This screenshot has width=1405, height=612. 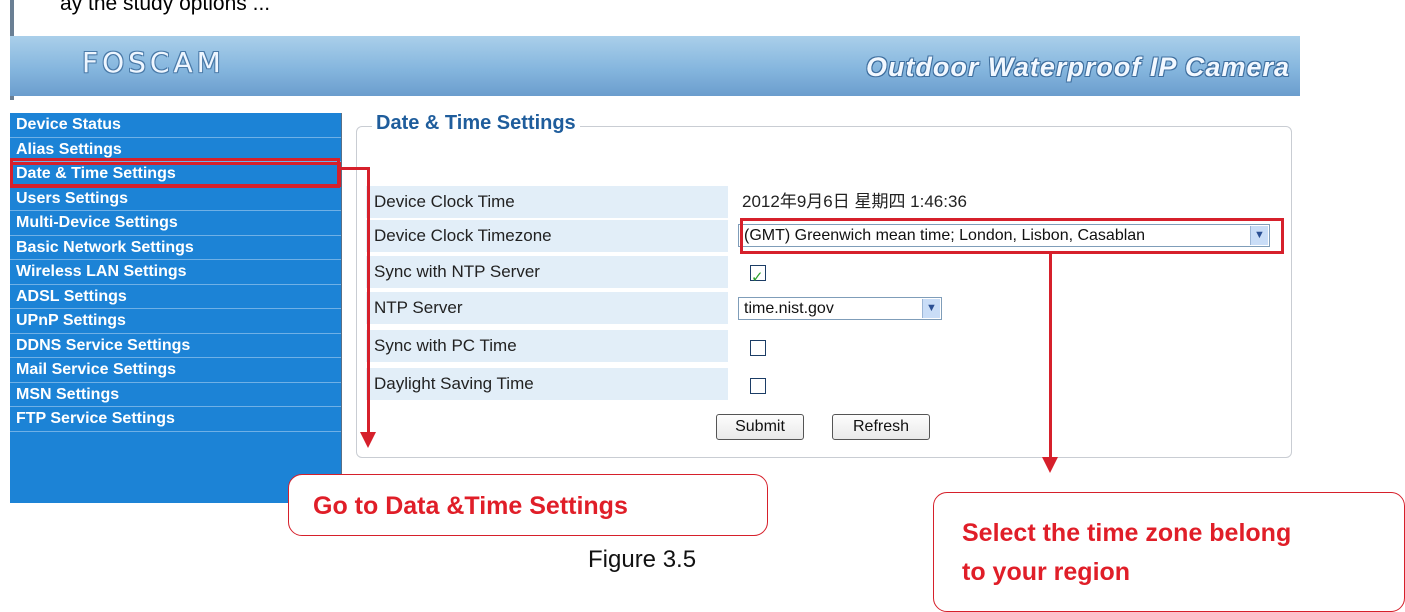 What do you see at coordinates (655, 66) in the screenshot?
I see `app-header: FOSCAM Outdoor Waterproof IP Camera` at bounding box center [655, 66].